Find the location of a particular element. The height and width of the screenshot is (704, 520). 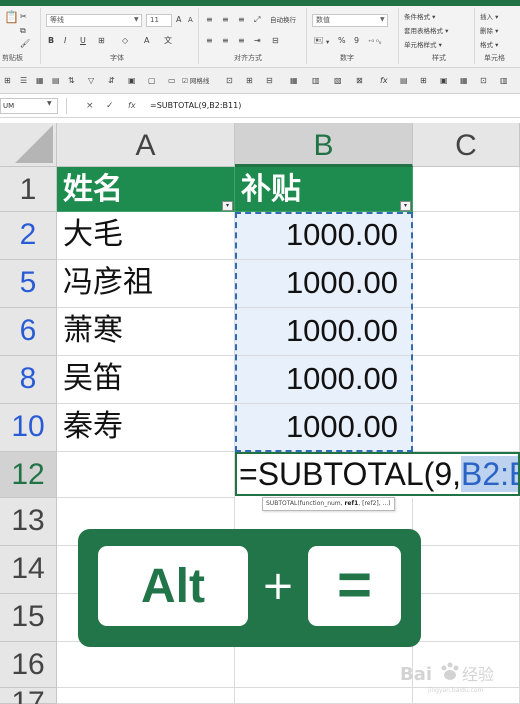

borders-icon: ⊞ is located at coordinates (101, 41).